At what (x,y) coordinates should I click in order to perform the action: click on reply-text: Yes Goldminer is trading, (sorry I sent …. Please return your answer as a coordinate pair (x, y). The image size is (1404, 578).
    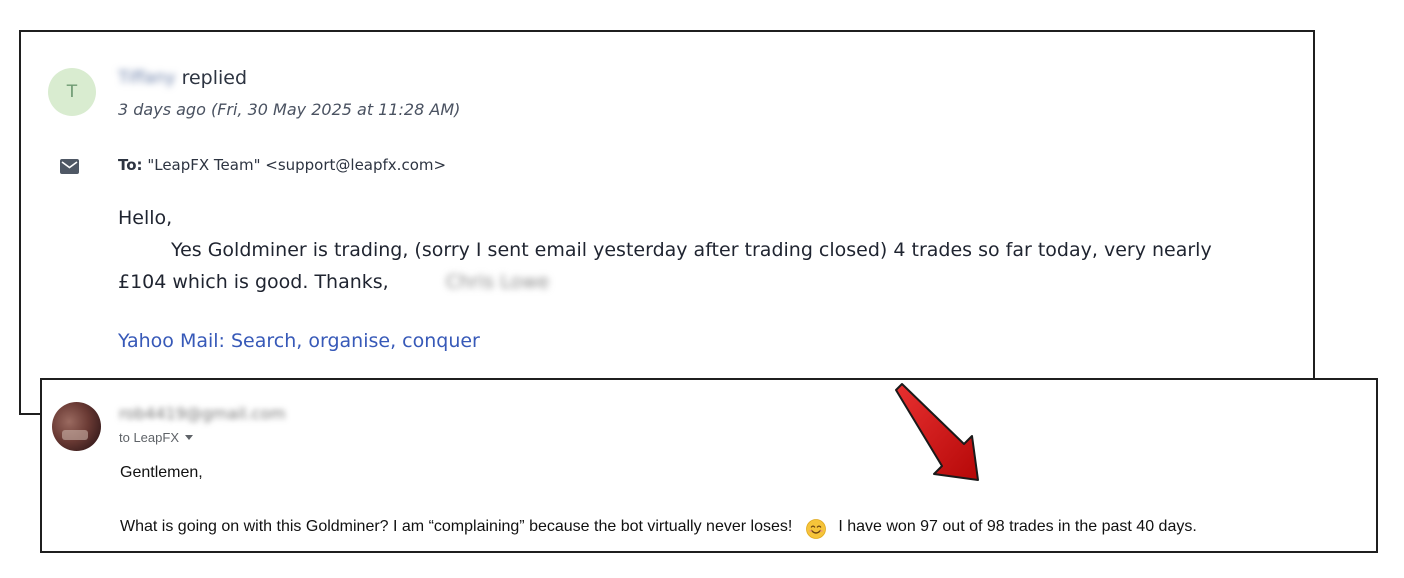
    Looking at the image, I should click on (665, 266).